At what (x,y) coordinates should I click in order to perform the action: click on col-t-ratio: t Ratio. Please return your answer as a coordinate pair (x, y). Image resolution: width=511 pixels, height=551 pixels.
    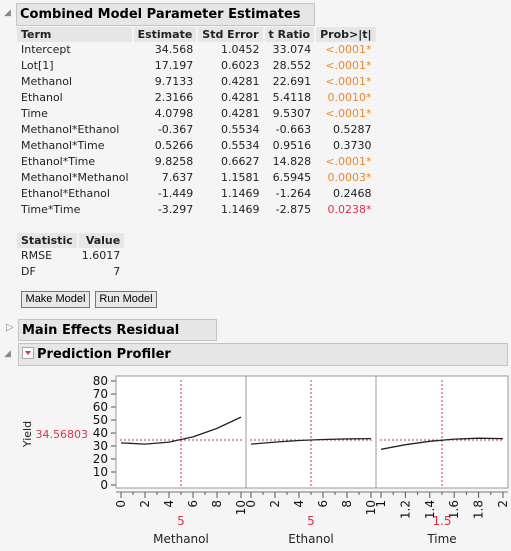
    Looking at the image, I should click on (290, 34).